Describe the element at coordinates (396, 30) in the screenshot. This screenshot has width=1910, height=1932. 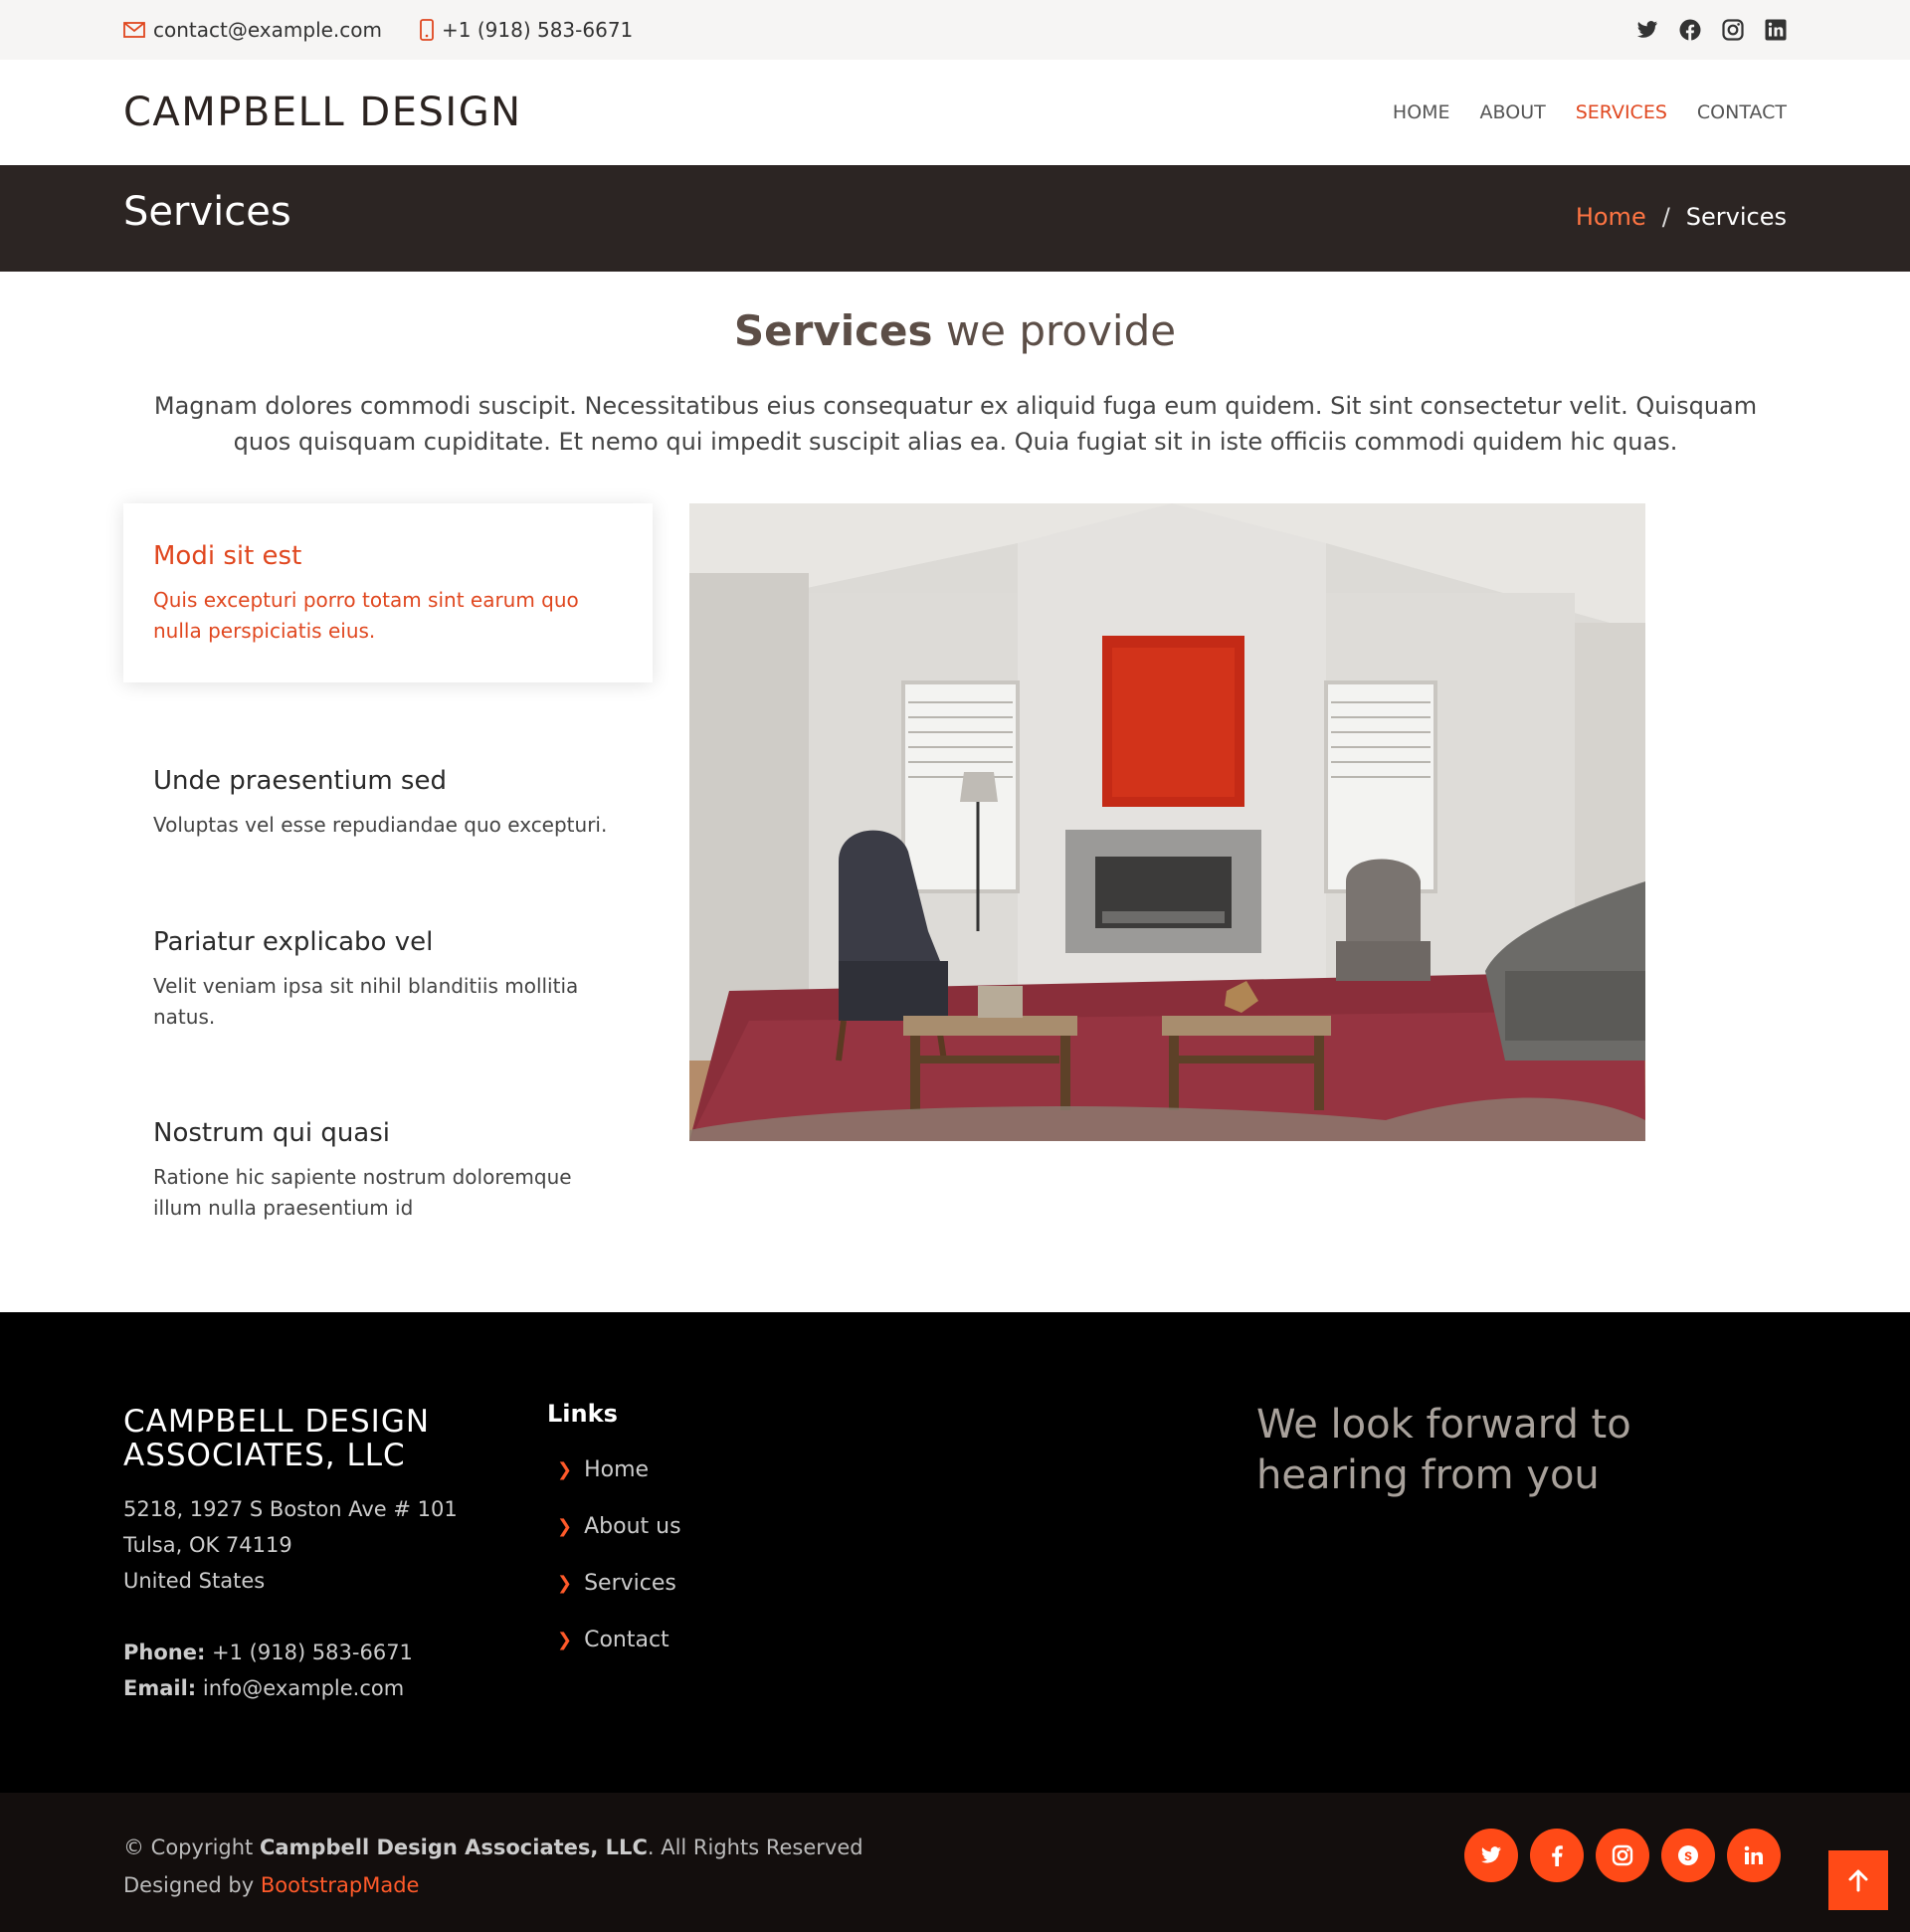
I see `top-contact-info: contact@example.com +1 (918) 583-6671` at that location.